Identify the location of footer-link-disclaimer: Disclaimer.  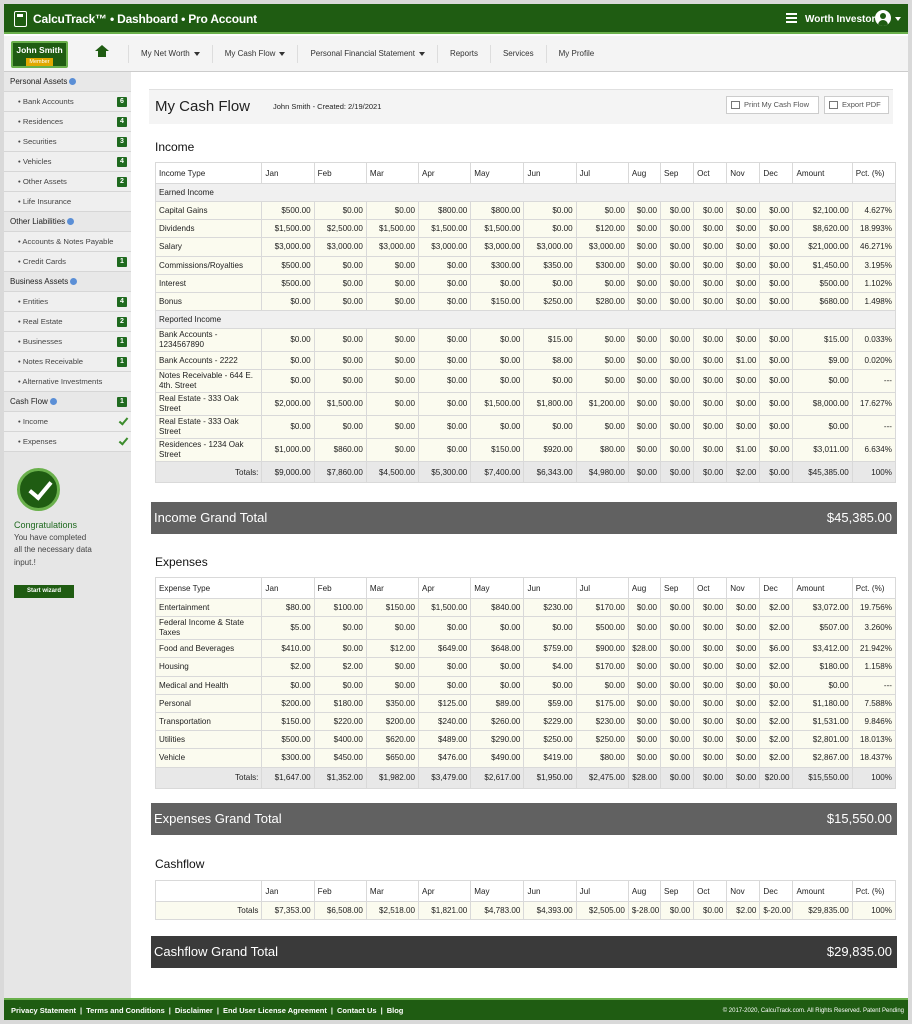
(194, 1010).